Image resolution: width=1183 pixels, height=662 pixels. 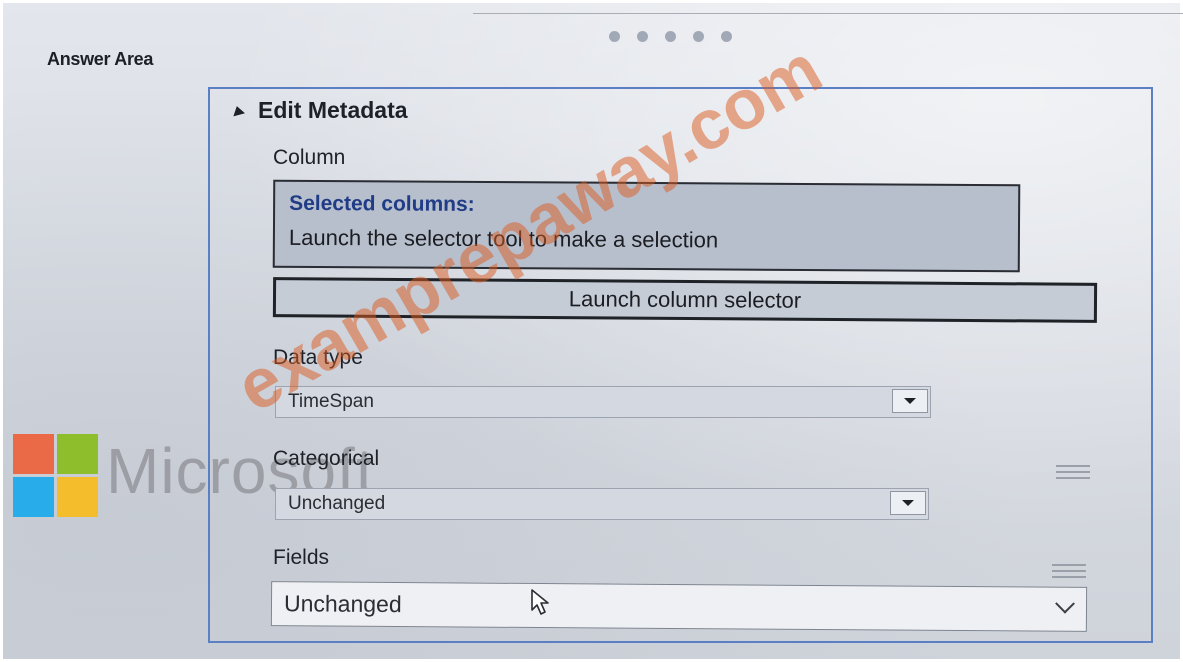 What do you see at coordinates (333, 110) in the screenshot?
I see `panel-title: Edit Metadata` at bounding box center [333, 110].